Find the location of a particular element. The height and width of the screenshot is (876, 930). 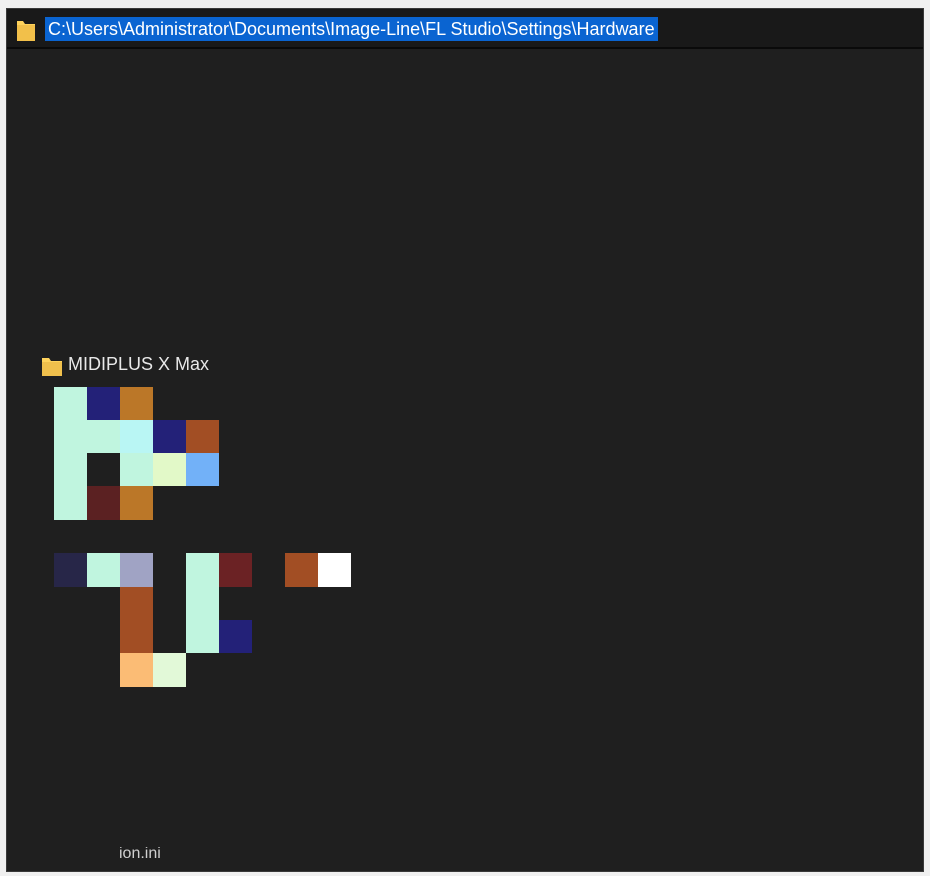

folder-icon is located at coordinates (26, 31).